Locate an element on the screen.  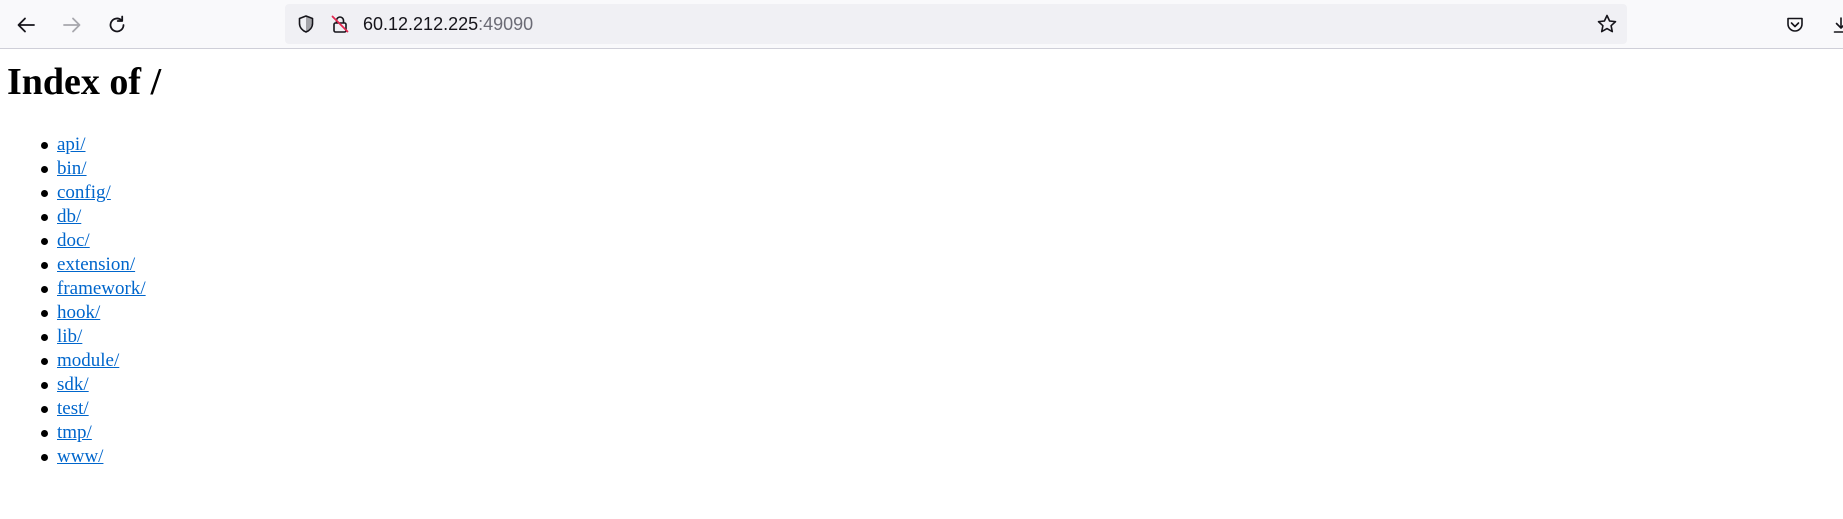
downloads-button is located at coordinates (1833, 25).